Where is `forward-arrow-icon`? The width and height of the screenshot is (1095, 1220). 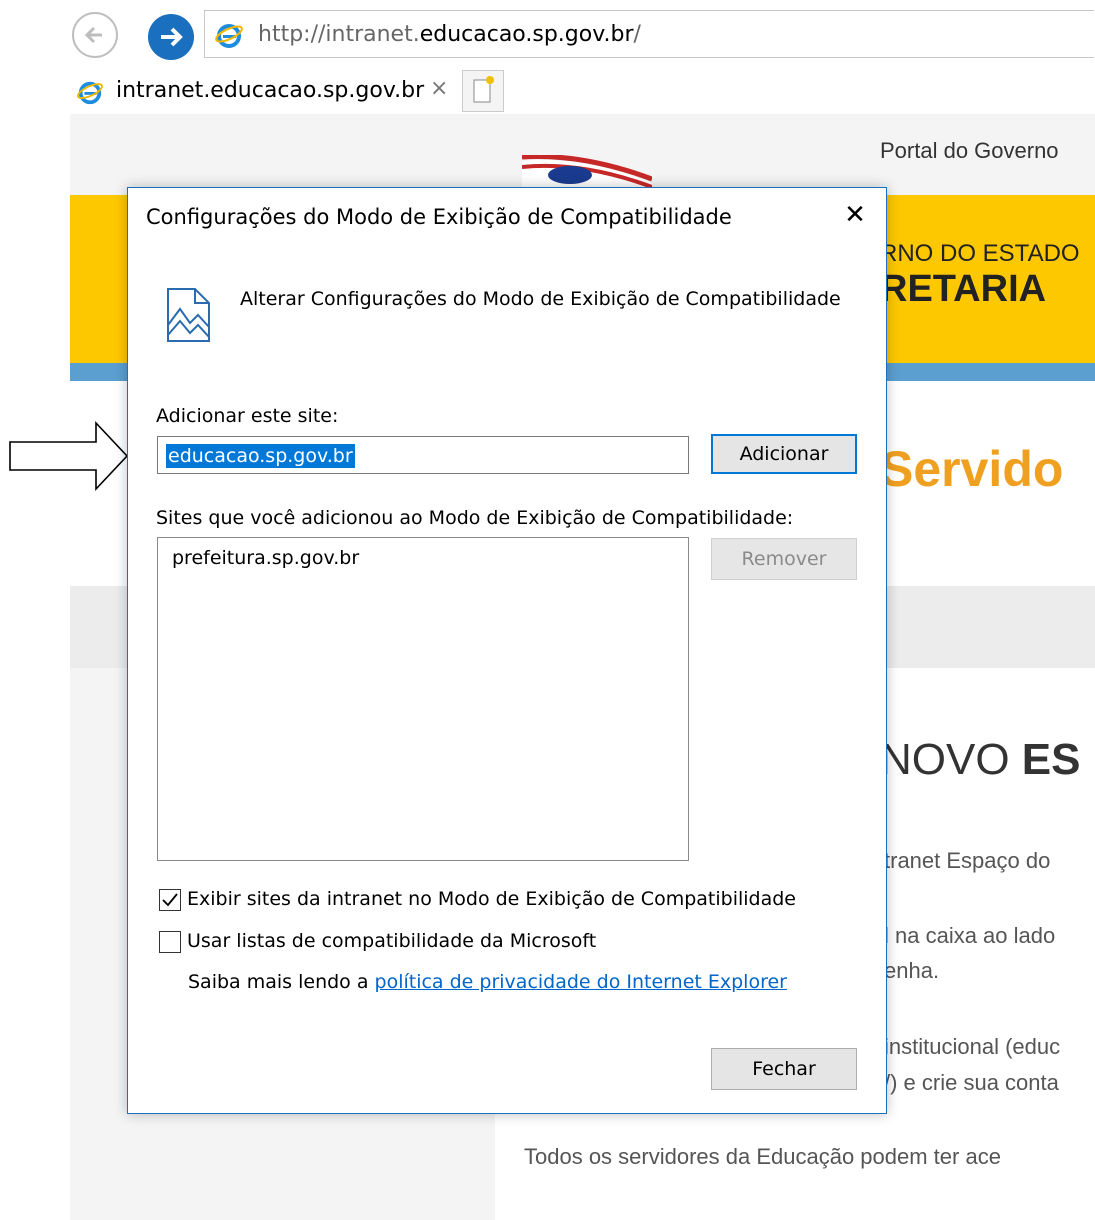 forward-arrow-icon is located at coordinates (172, 37).